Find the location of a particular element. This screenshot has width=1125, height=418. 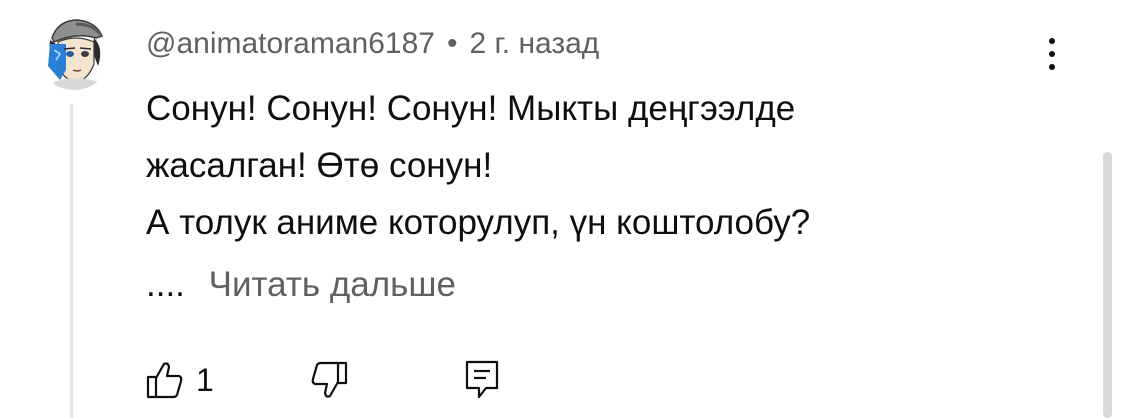

avatar is located at coordinates (74, 52).